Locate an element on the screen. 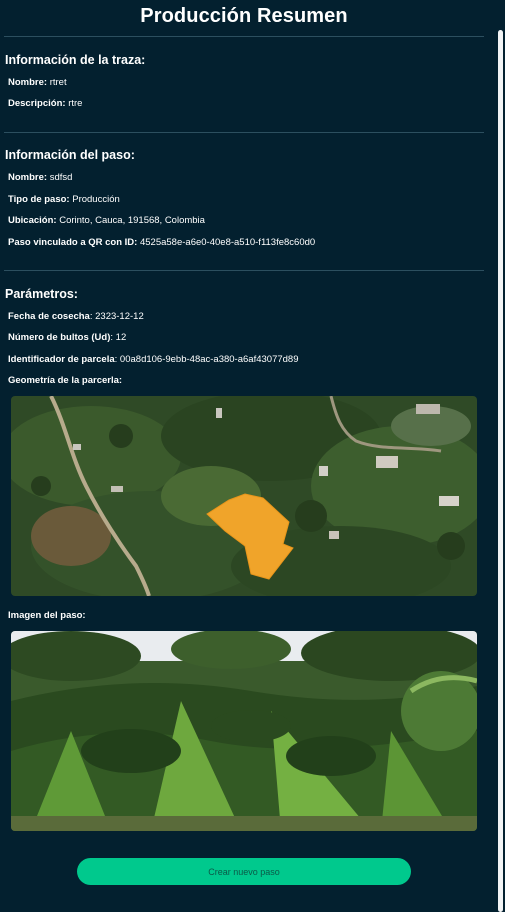 This screenshot has height=912, width=505. field-label: Paso vinculado a QR con ID: is located at coordinates (73, 242).